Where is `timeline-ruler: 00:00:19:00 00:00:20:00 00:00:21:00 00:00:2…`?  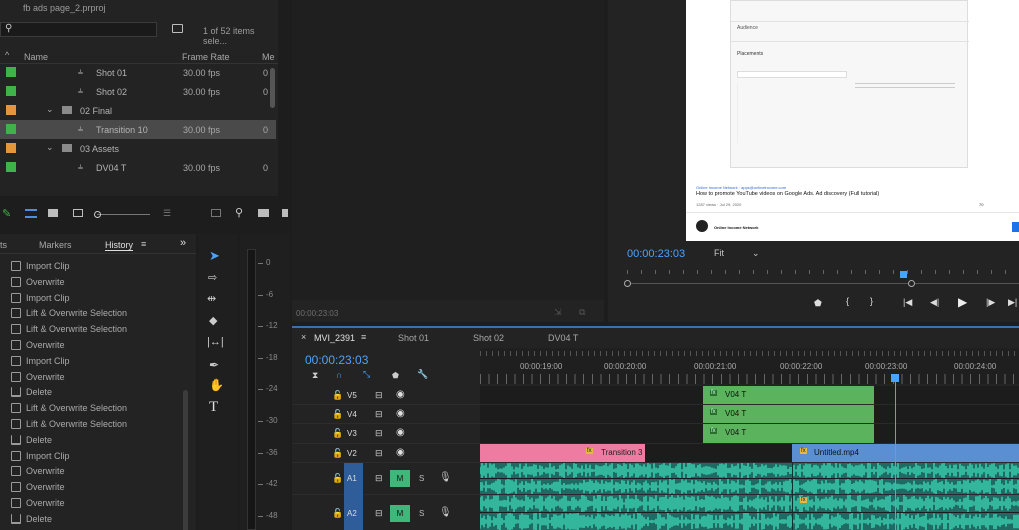
timeline-ruler: 00:00:19:00 00:00:20:00 00:00:21:00 00:00:2… is located at coordinates (749, 366).